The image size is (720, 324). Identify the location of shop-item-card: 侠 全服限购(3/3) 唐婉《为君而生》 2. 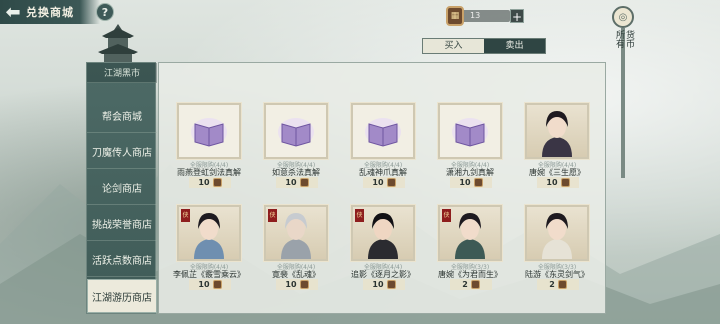
(470, 248).